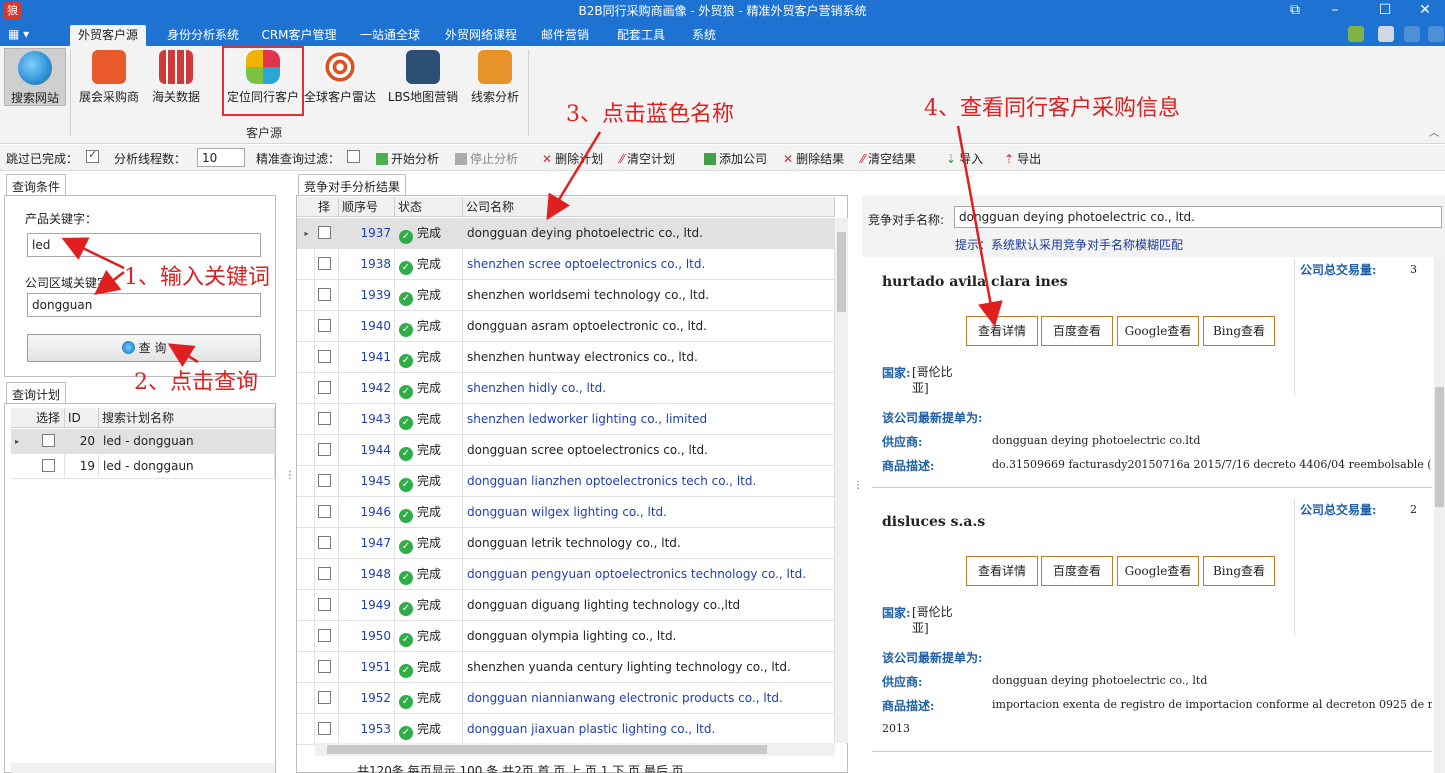 This screenshot has height=773, width=1445. Describe the element at coordinates (196, 382) in the screenshot. I see `annotation-step2: 2、点击查询` at that location.